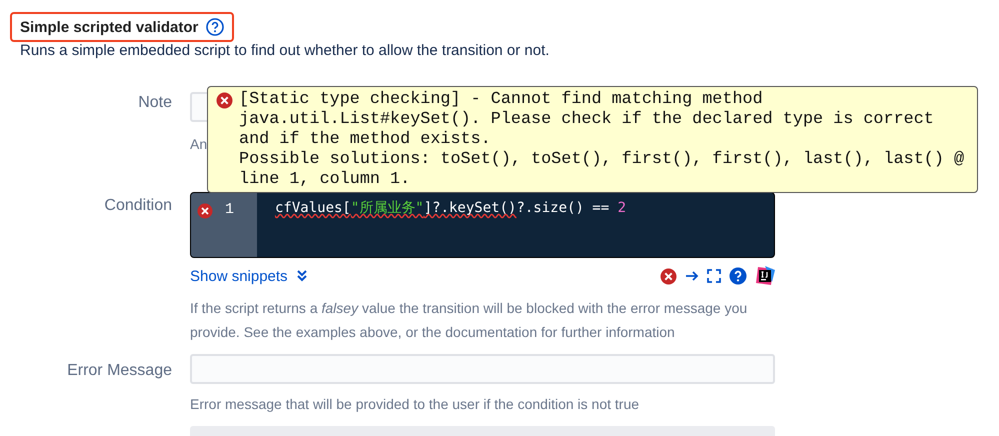 This screenshot has width=999, height=436. What do you see at coordinates (415, 404) in the screenshot?
I see `field-hint: Error message that will be provided to the user if the condition is not true` at bounding box center [415, 404].